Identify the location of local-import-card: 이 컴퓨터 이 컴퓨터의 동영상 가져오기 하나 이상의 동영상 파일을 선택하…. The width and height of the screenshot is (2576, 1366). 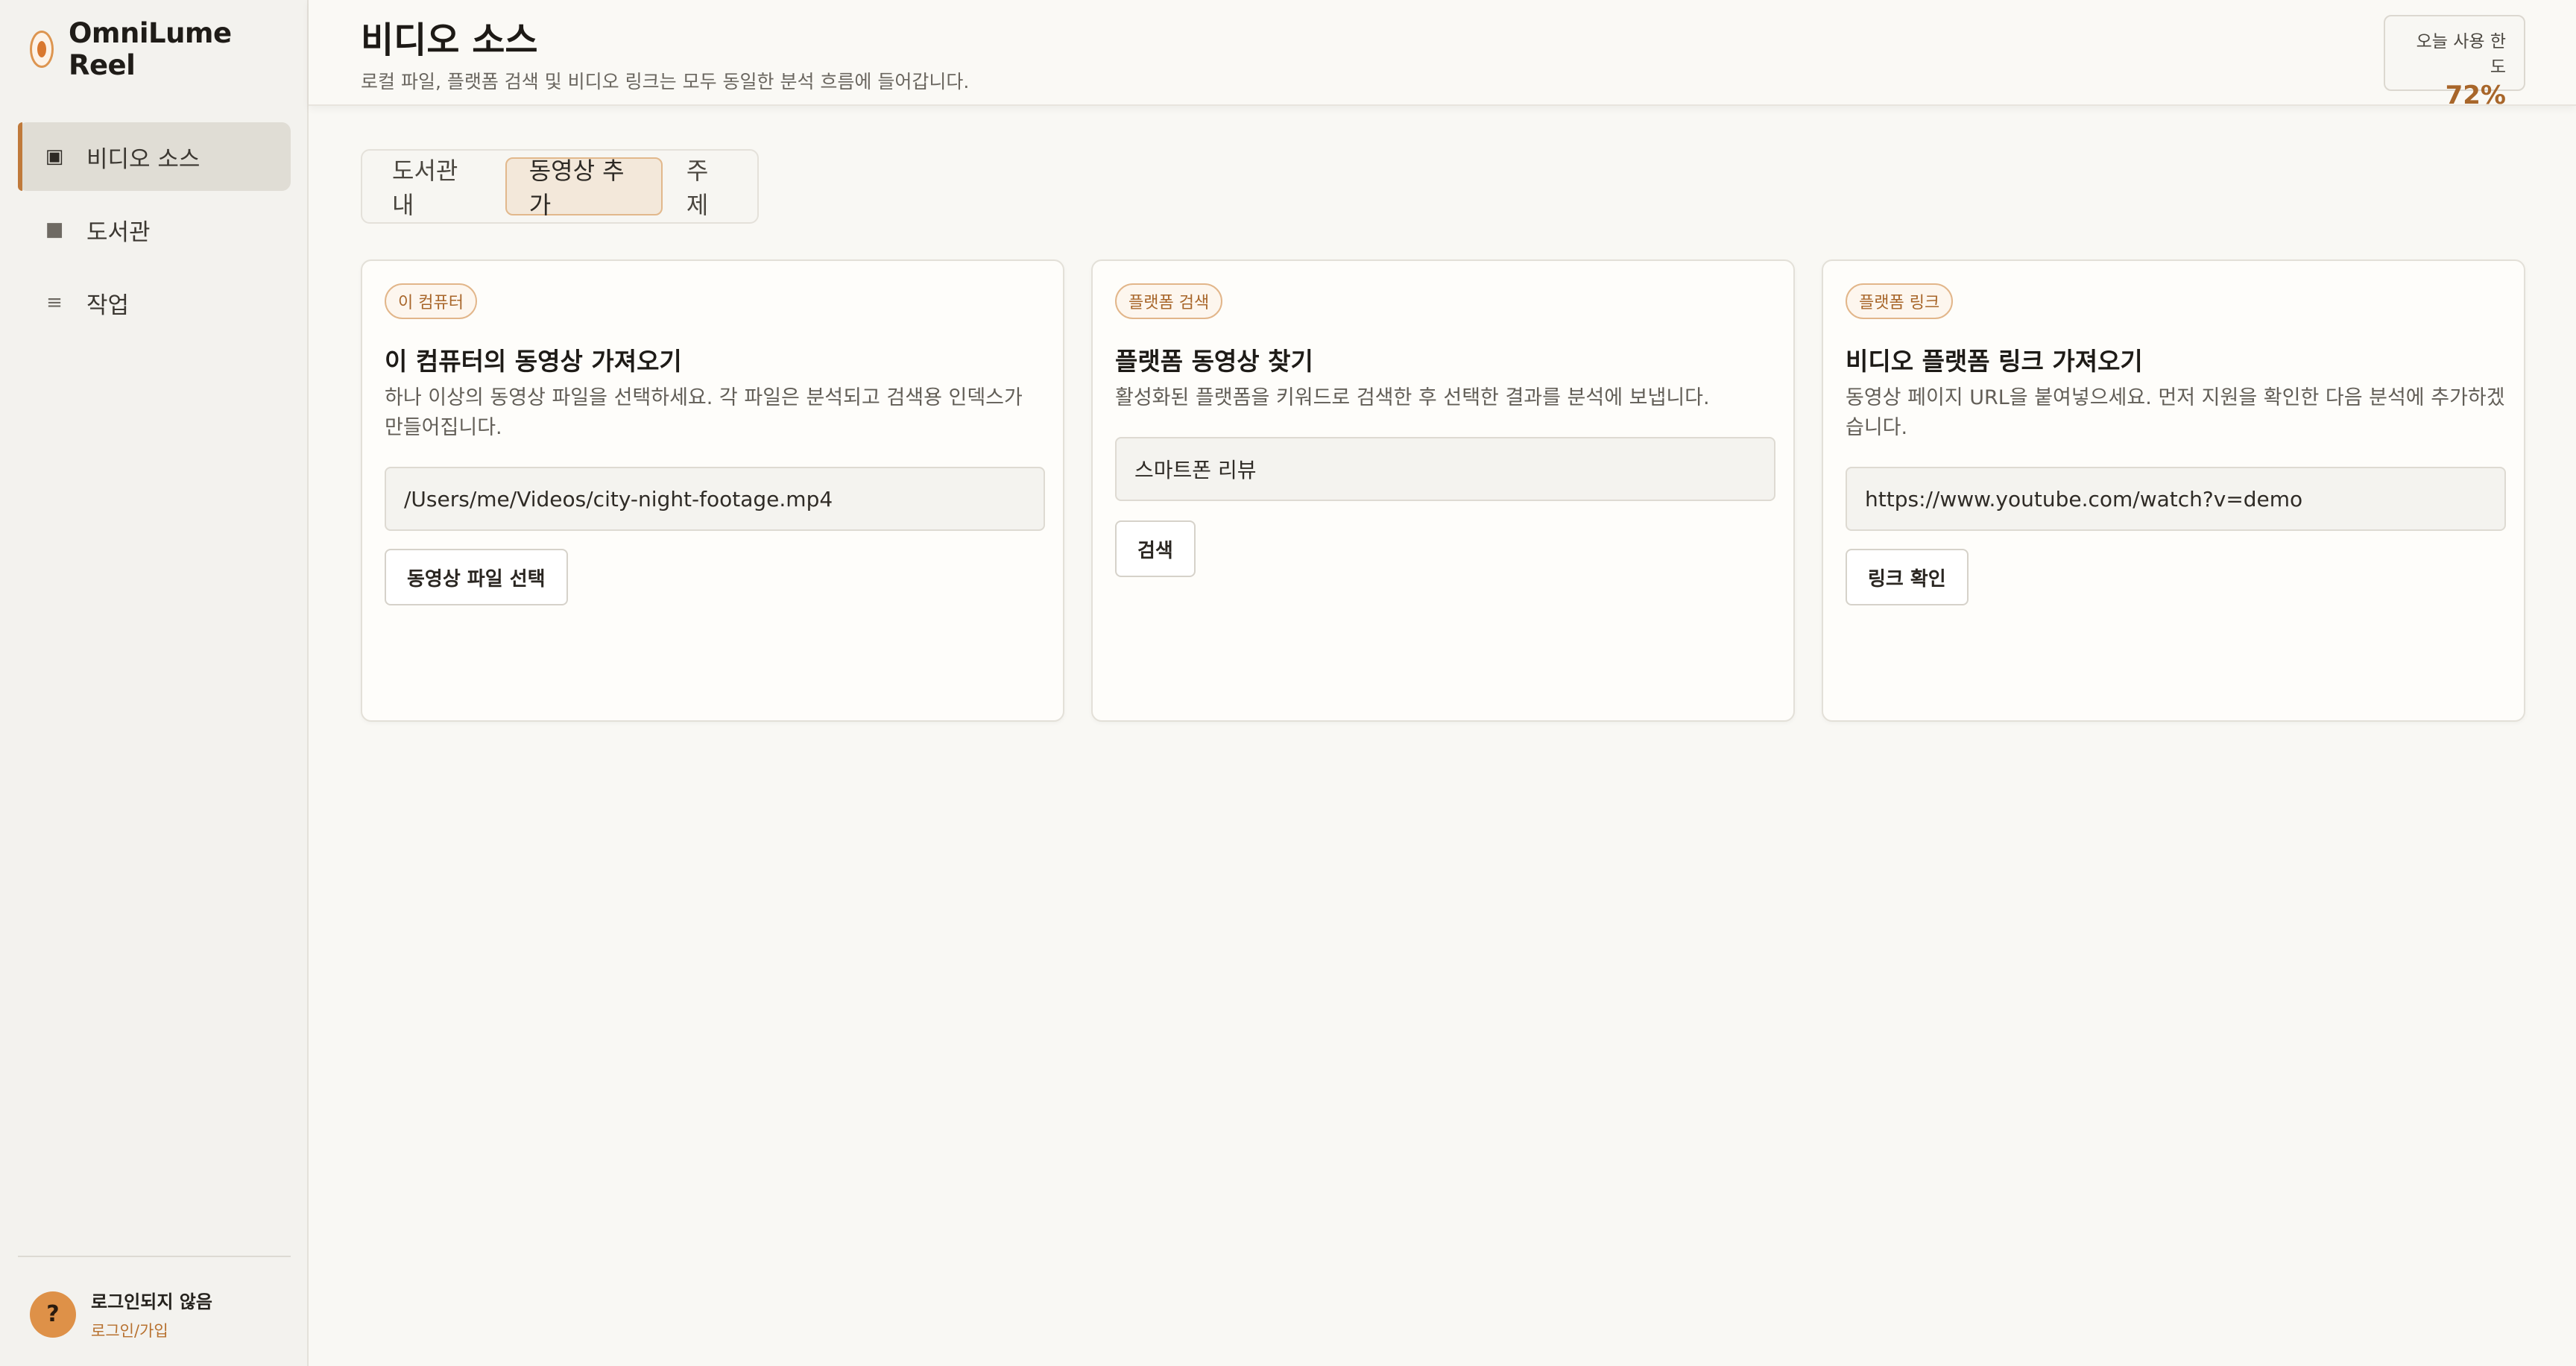
(712, 490).